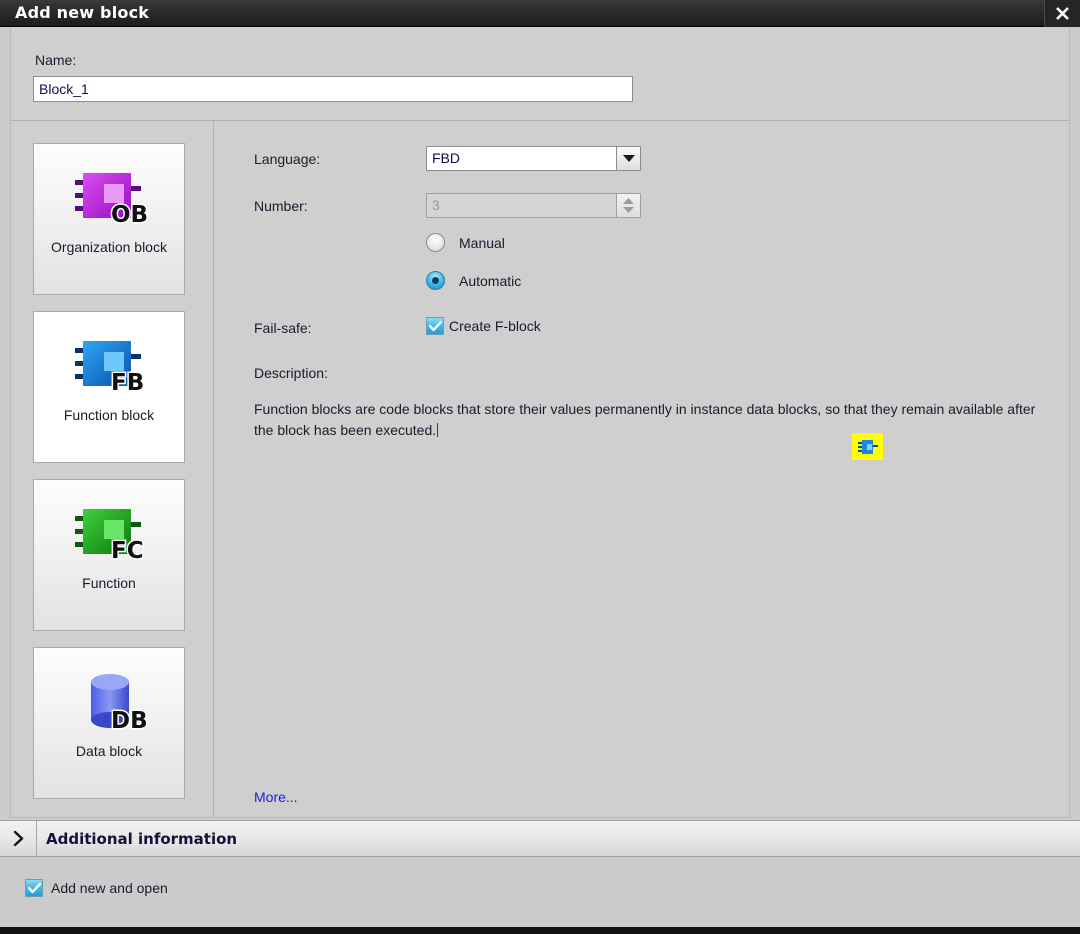 The height and width of the screenshot is (934, 1080). I want to click on chevron-right-icon, so click(18, 838).